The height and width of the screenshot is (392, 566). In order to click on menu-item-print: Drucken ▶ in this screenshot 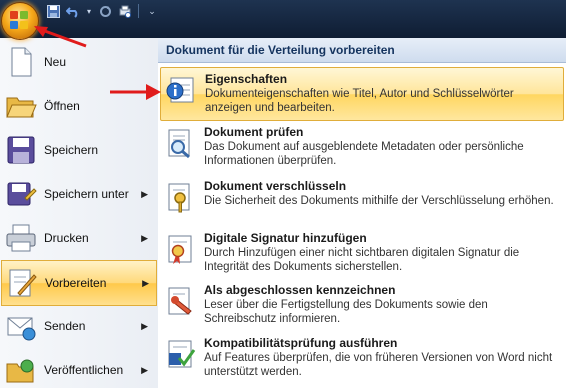, I will do `click(78, 238)`.